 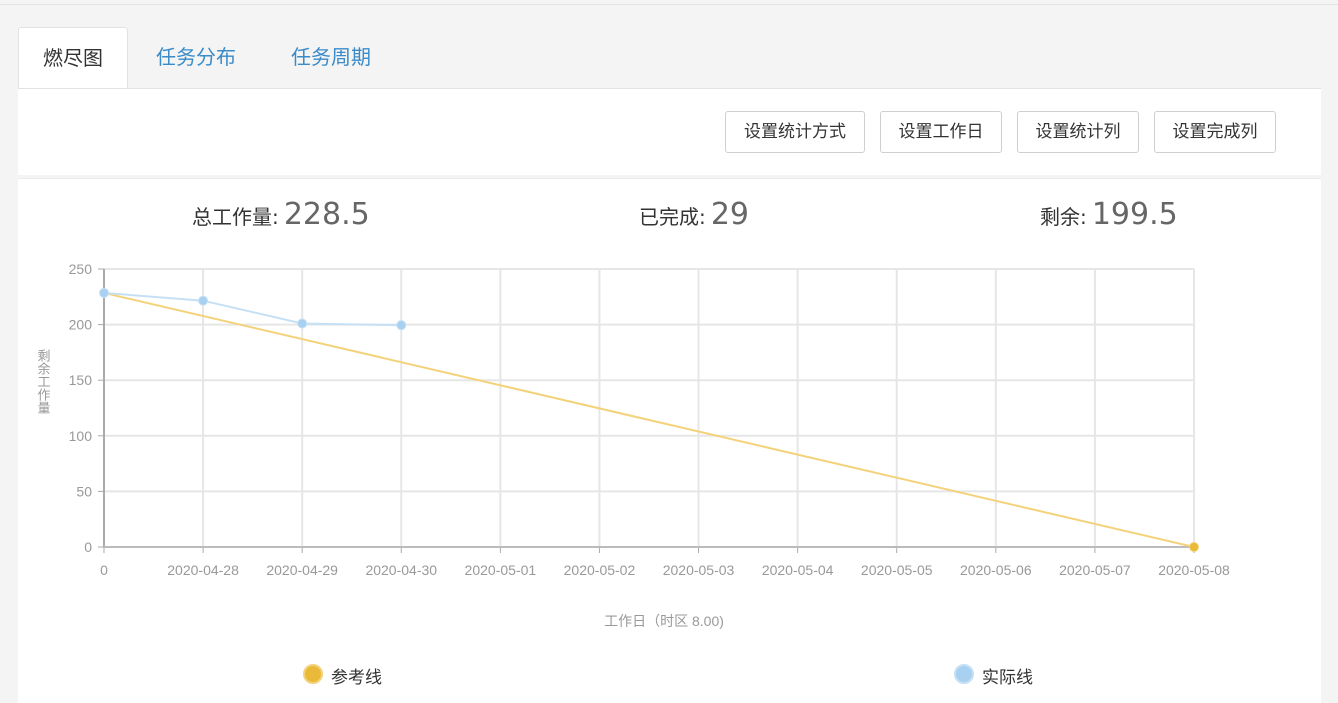 What do you see at coordinates (196, 57) in the screenshot?
I see `tab-task-distribution: 任务分布` at bounding box center [196, 57].